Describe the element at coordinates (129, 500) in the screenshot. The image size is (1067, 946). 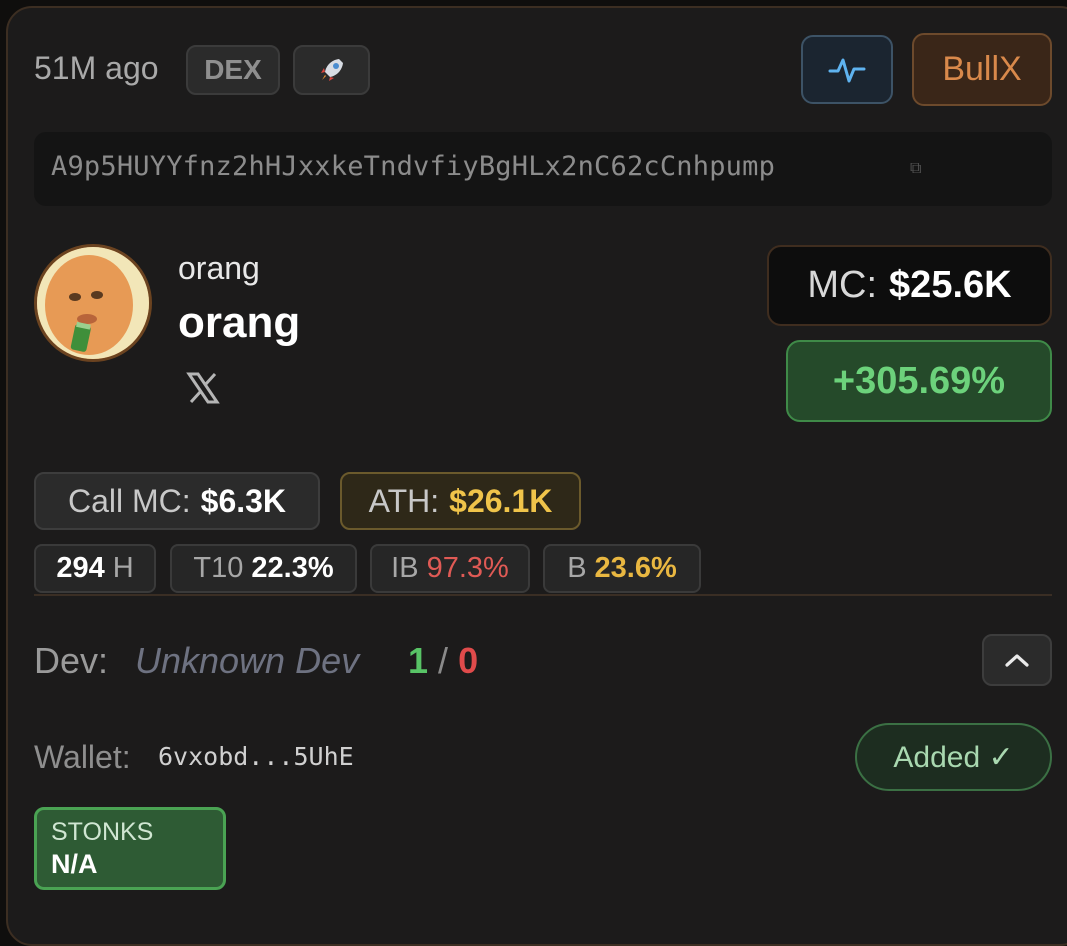
I see `call-mc-label: Call MC:` at that location.